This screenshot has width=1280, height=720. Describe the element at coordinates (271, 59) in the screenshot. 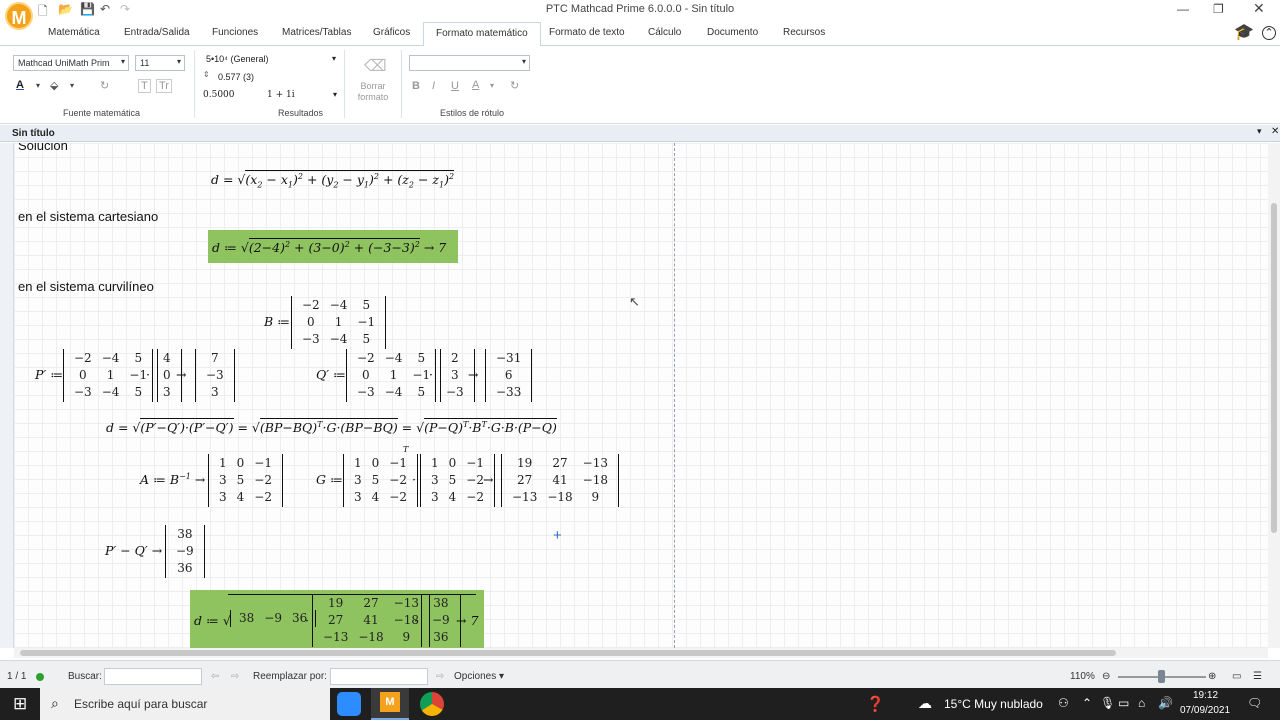

I see `result-format-select: 5•10⁴ (General) ▾` at that location.